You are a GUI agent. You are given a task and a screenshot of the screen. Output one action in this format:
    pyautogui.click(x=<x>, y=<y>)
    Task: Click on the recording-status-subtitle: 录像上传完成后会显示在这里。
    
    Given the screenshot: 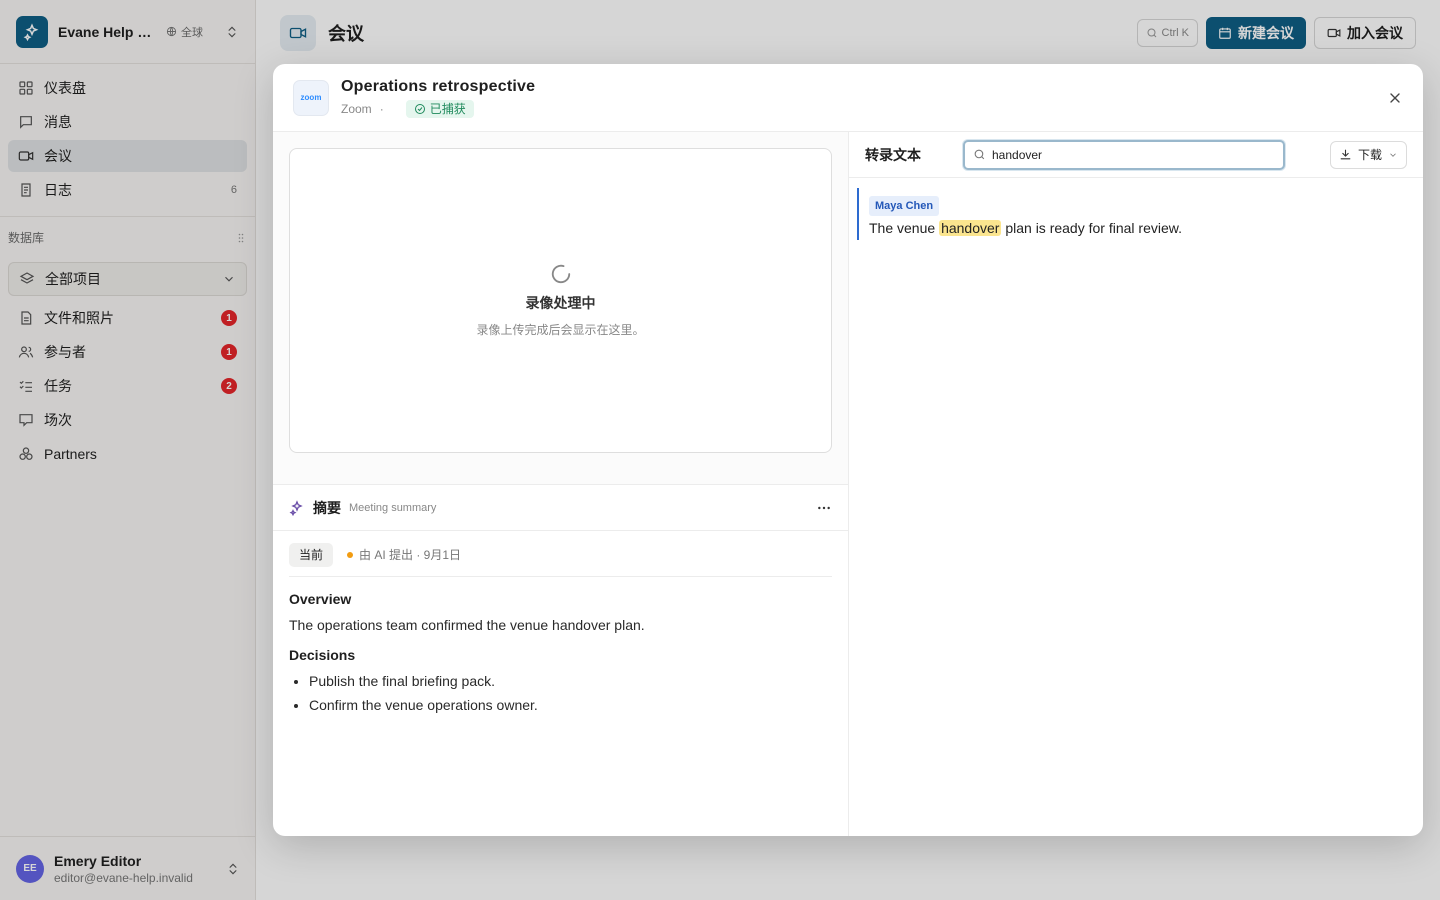 What is the action you would take?
    pyautogui.click(x=560, y=330)
    